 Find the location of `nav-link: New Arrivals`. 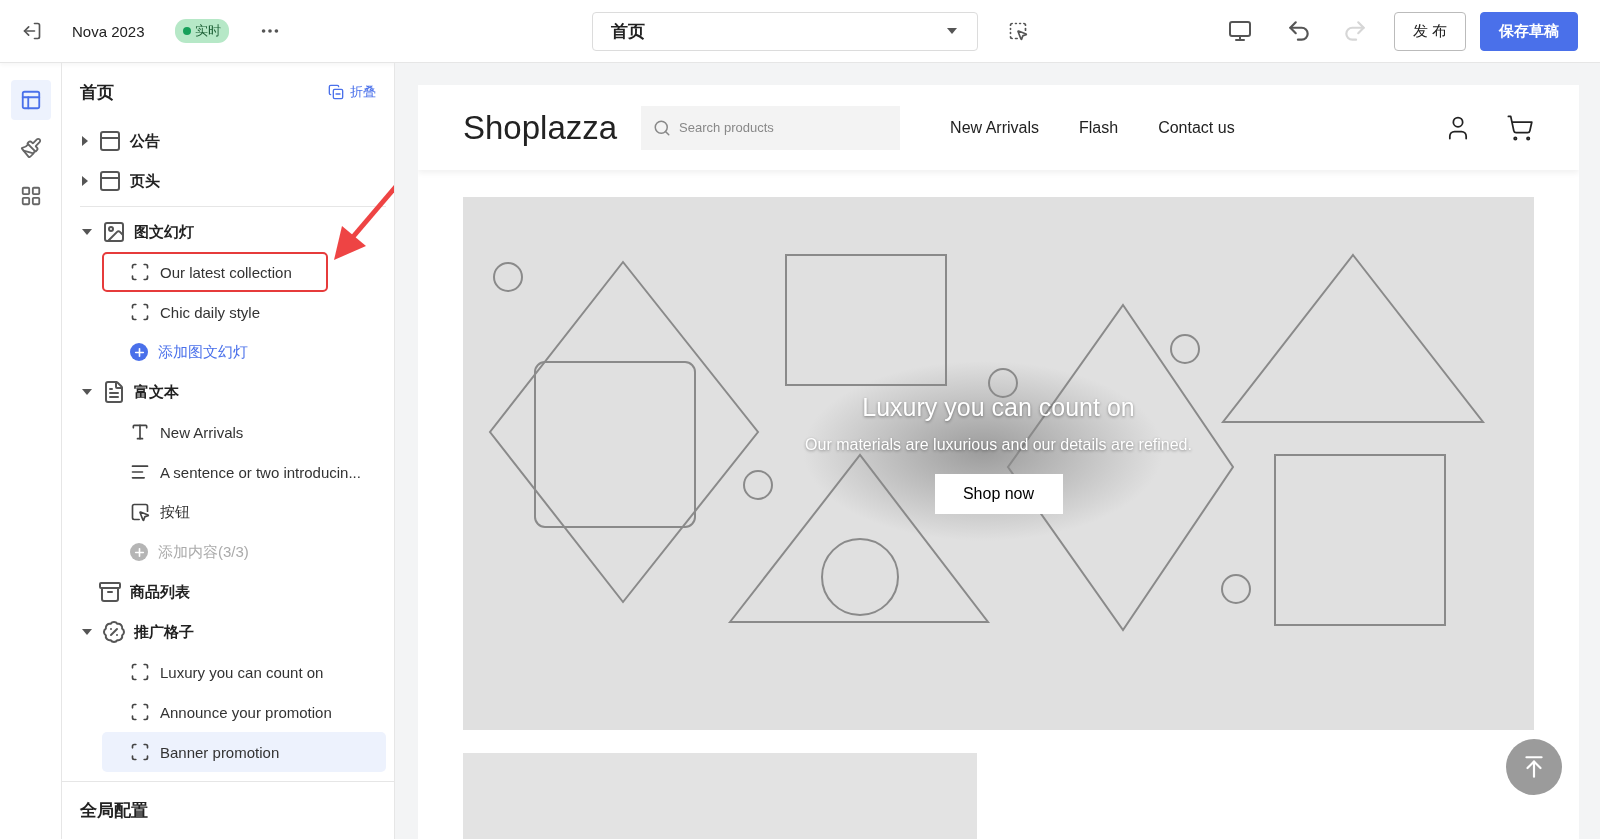

nav-link: New Arrivals is located at coordinates (994, 127).